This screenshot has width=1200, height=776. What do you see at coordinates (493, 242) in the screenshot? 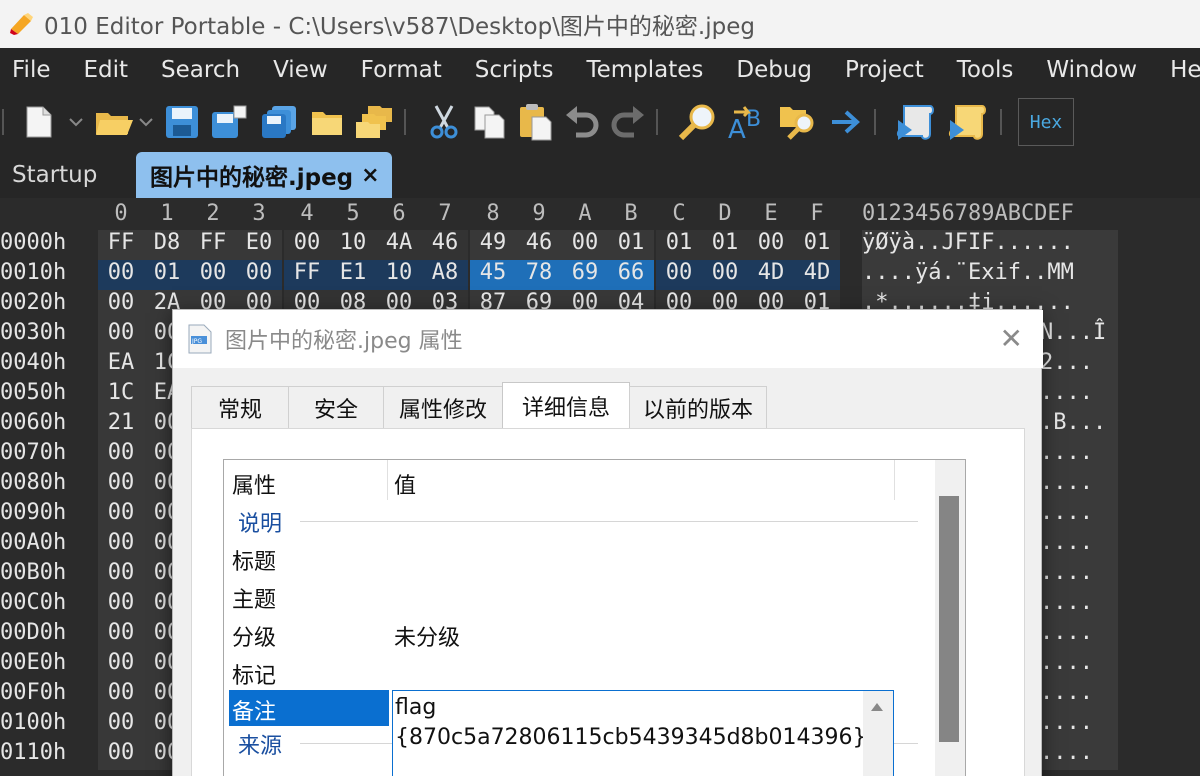
I see `hex-byte: 49` at bounding box center [493, 242].